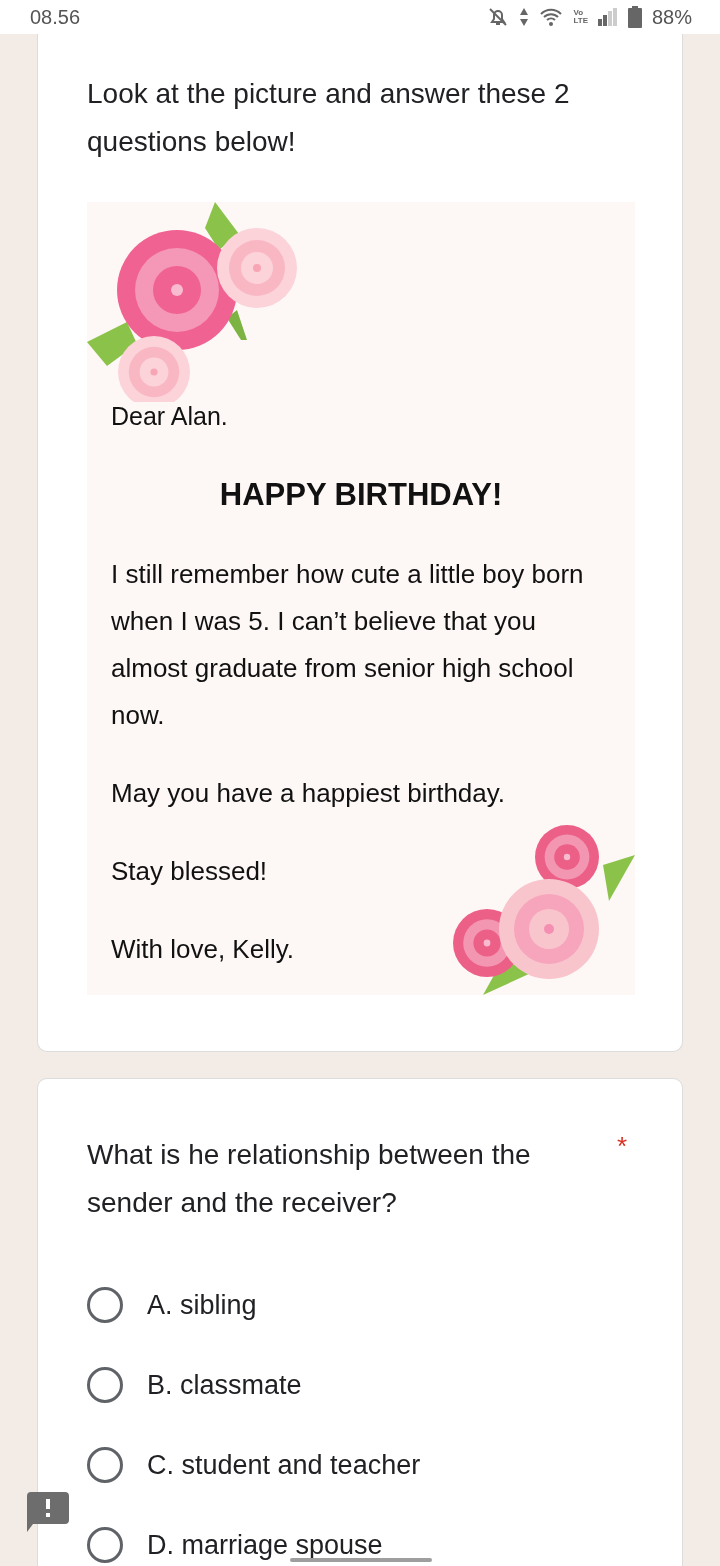 Image resolution: width=720 pixels, height=1566 pixels. Describe the element at coordinates (360, 1535) in the screenshot. I see `answer-option: D. marriage spouse` at that location.